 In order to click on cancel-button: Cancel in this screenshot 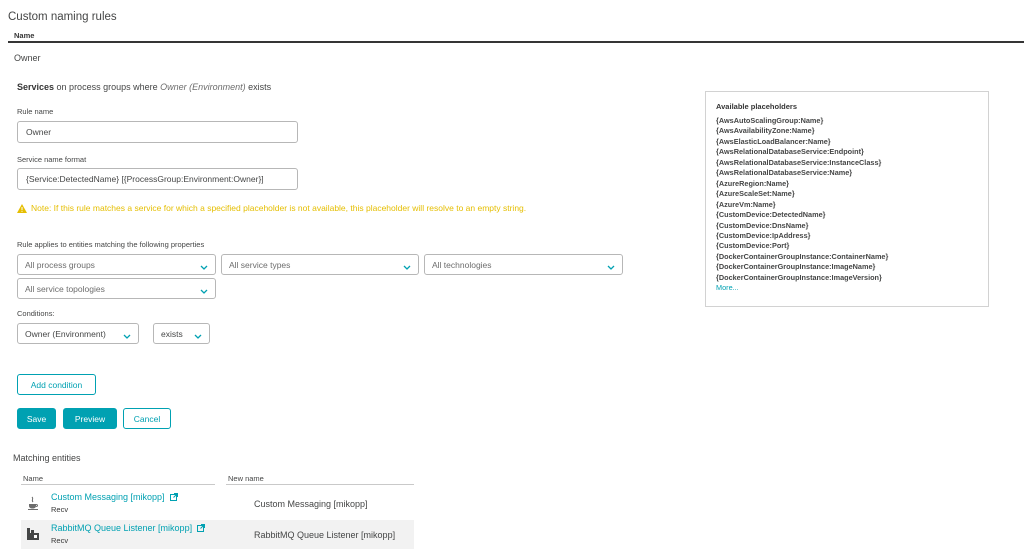, I will do `click(147, 418)`.